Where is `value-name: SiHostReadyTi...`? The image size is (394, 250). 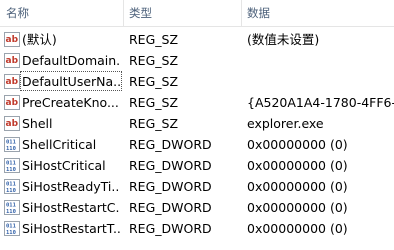
value-name: SiHostReadyTi... is located at coordinates (71, 186).